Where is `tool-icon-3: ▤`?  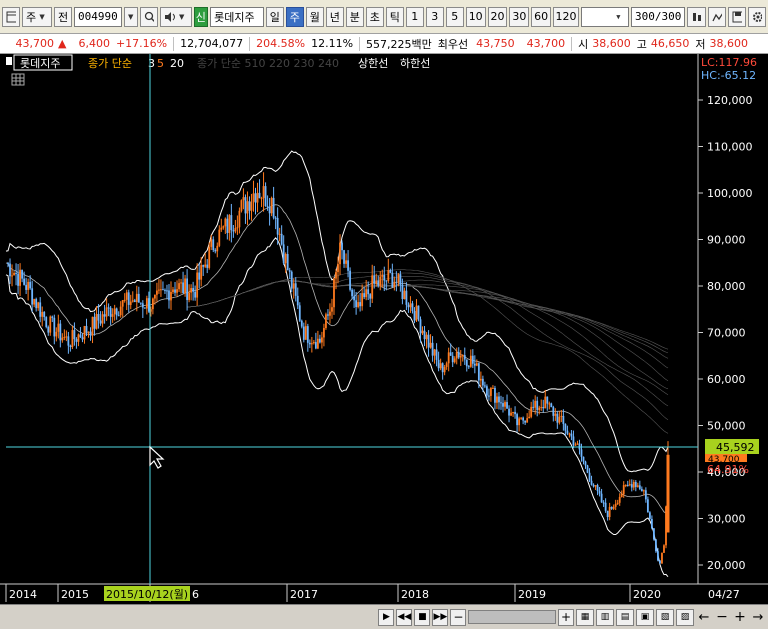 tool-icon-3: ▤ is located at coordinates (625, 617).